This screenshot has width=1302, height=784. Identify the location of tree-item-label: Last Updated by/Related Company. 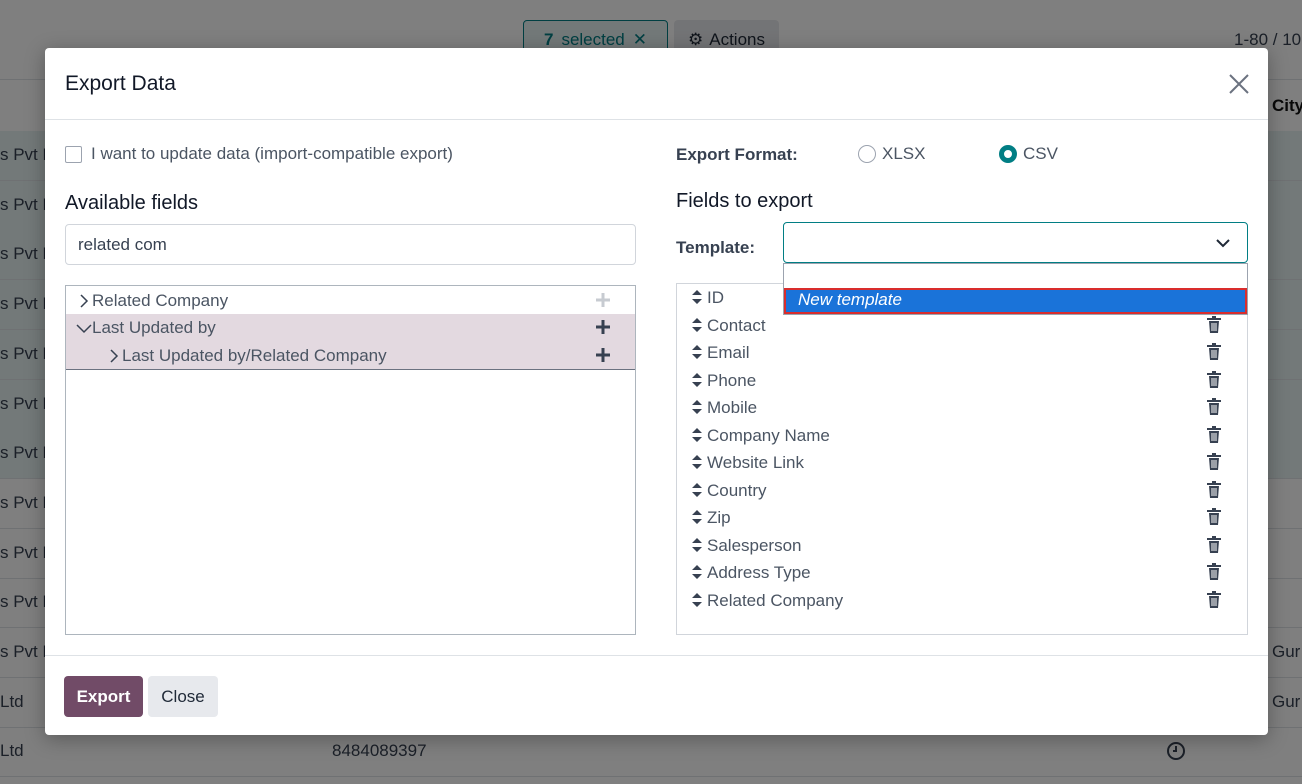
(254, 355).